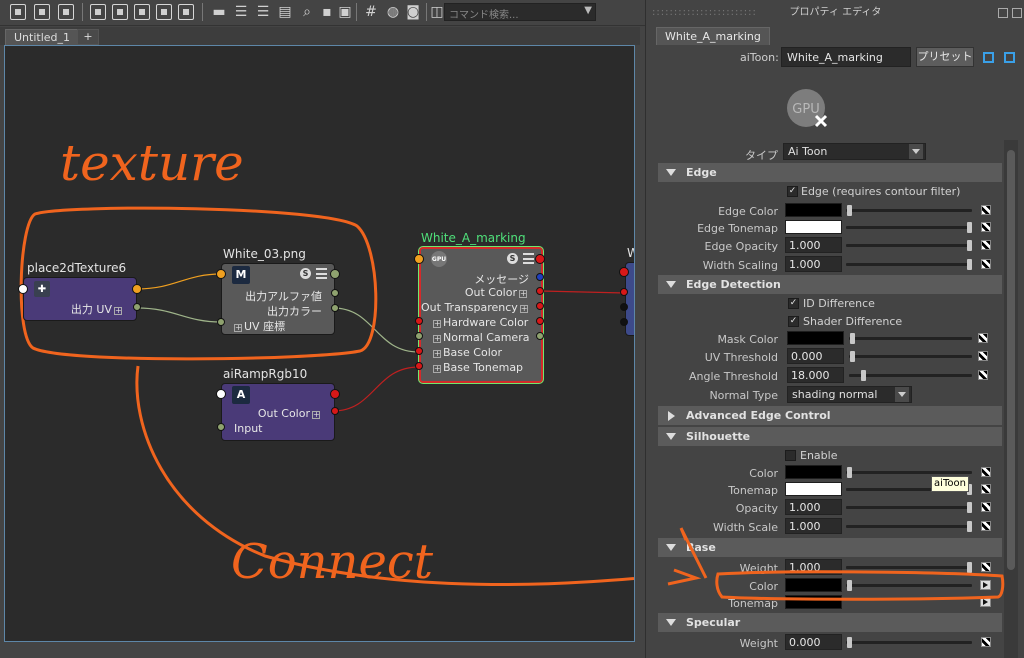 The width and height of the screenshot is (1024, 658). I want to click on port-label-out-uv: 出力 UV +, so click(96, 309).